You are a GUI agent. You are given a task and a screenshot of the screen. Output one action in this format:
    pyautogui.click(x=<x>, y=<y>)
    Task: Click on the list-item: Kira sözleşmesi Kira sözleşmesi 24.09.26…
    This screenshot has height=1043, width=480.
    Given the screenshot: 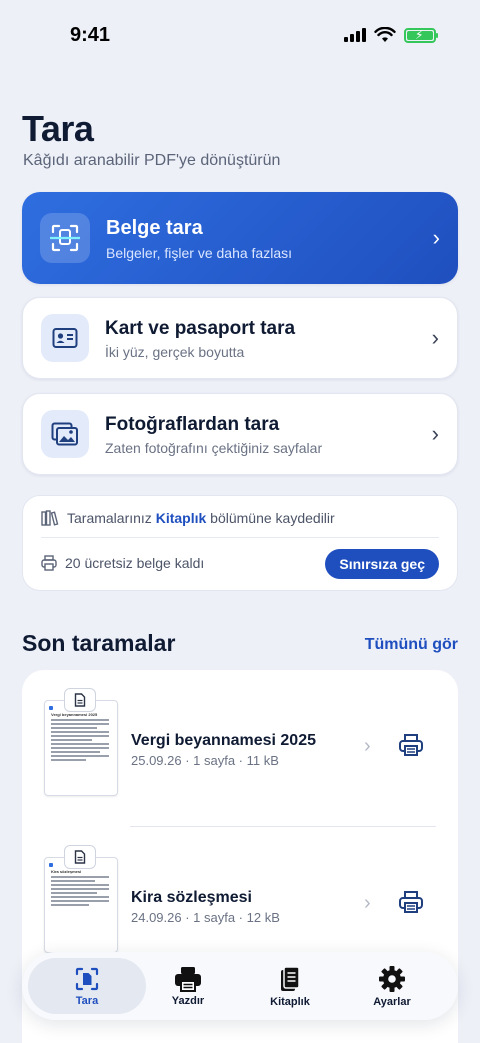 What is the action you would take?
    pyautogui.click(x=240, y=897)
    